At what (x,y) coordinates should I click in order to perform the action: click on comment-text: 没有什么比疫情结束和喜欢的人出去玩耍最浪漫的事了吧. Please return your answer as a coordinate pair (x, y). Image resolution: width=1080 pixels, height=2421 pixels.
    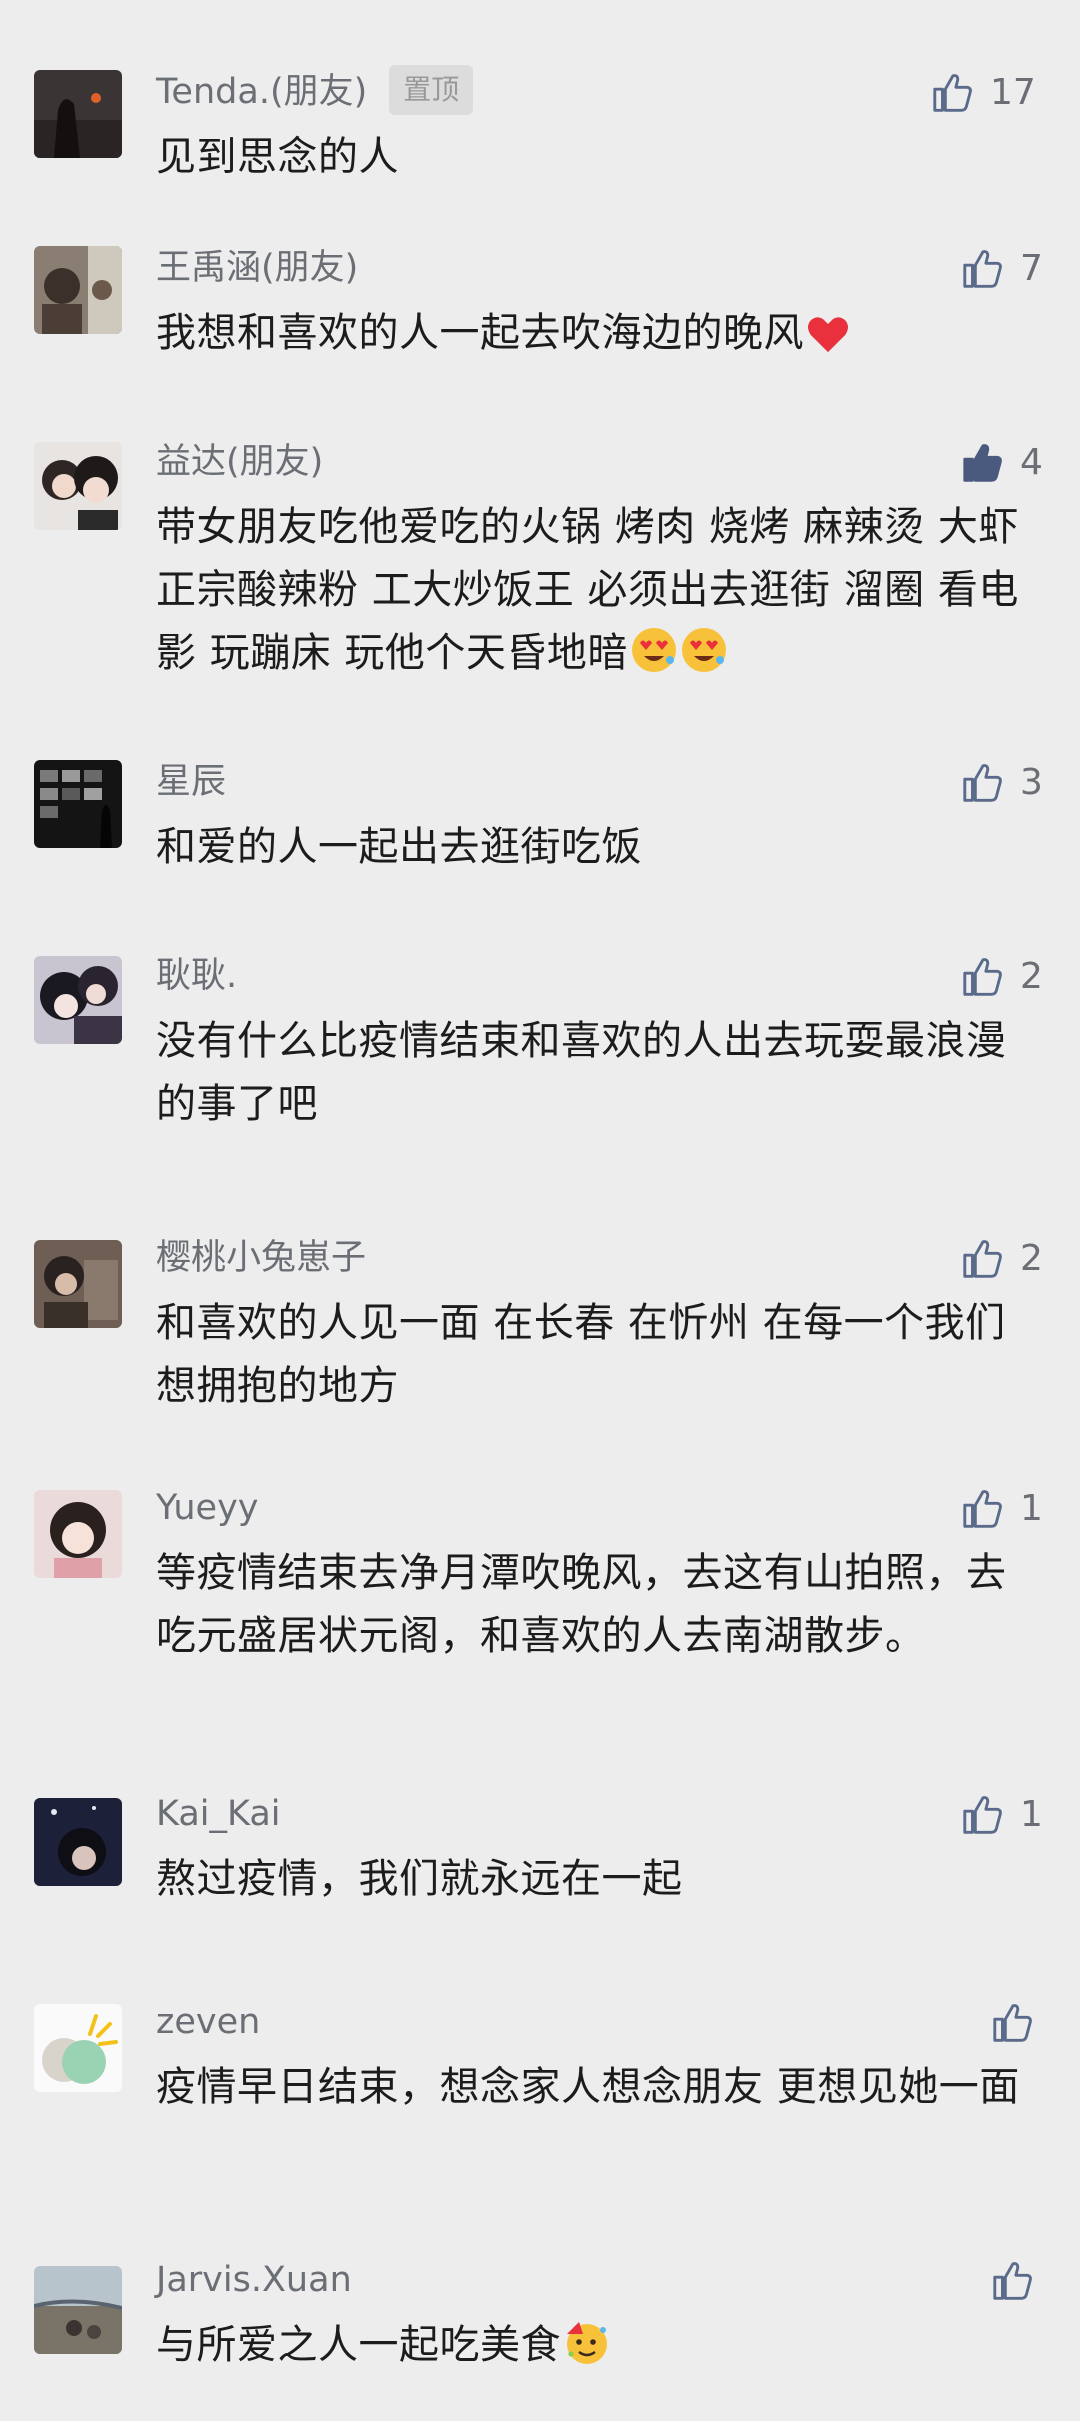
    Looking at the image, I should click on (581, 1072).